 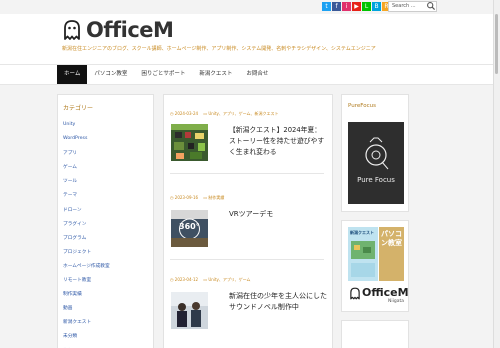 I want to click on niigata-quest-ad: 新潟クエスト, so click(x=363, y=254).